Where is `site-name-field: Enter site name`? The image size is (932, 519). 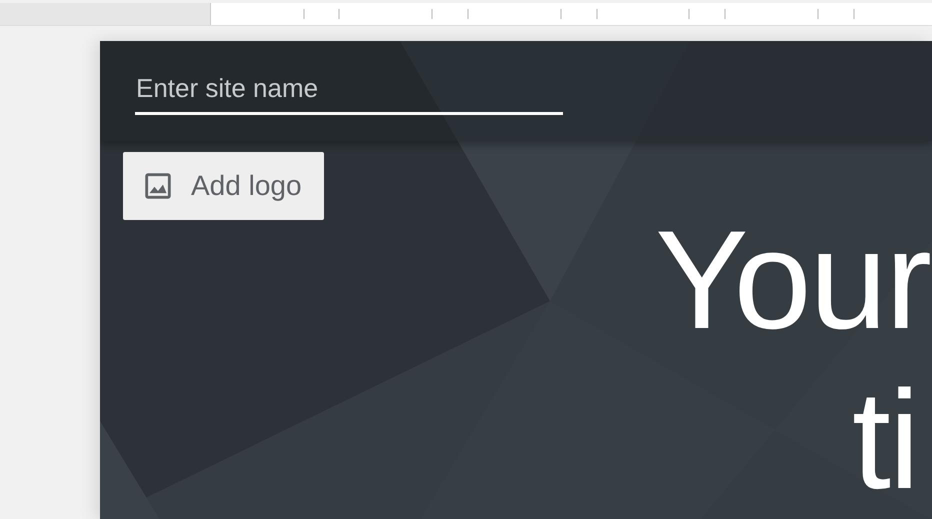 site-name-field: Enter site name is located at coordinates (349, 94).